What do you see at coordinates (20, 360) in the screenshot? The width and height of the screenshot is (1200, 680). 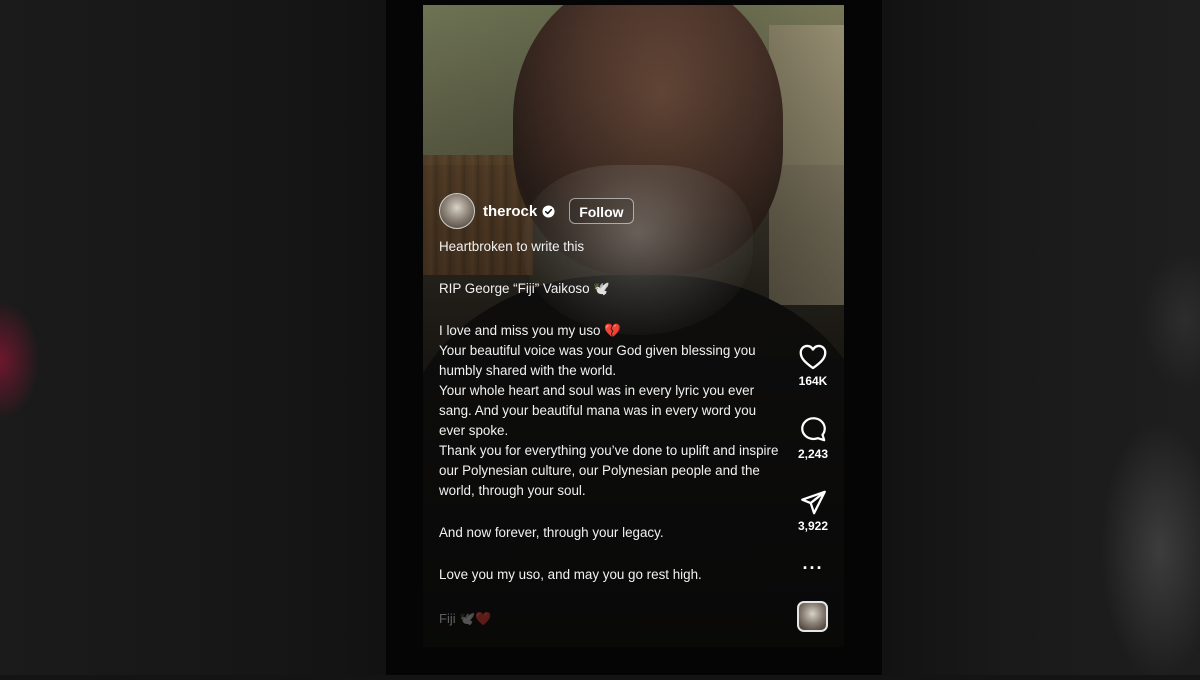 I see `left-glow` at bounding box center [20, 360].